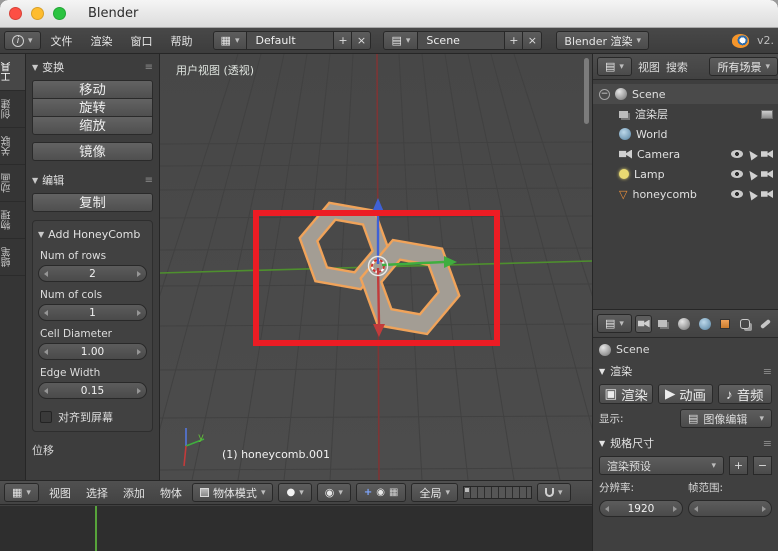  I want to click on render-button: ▣ 渲染, so click(626, 394).